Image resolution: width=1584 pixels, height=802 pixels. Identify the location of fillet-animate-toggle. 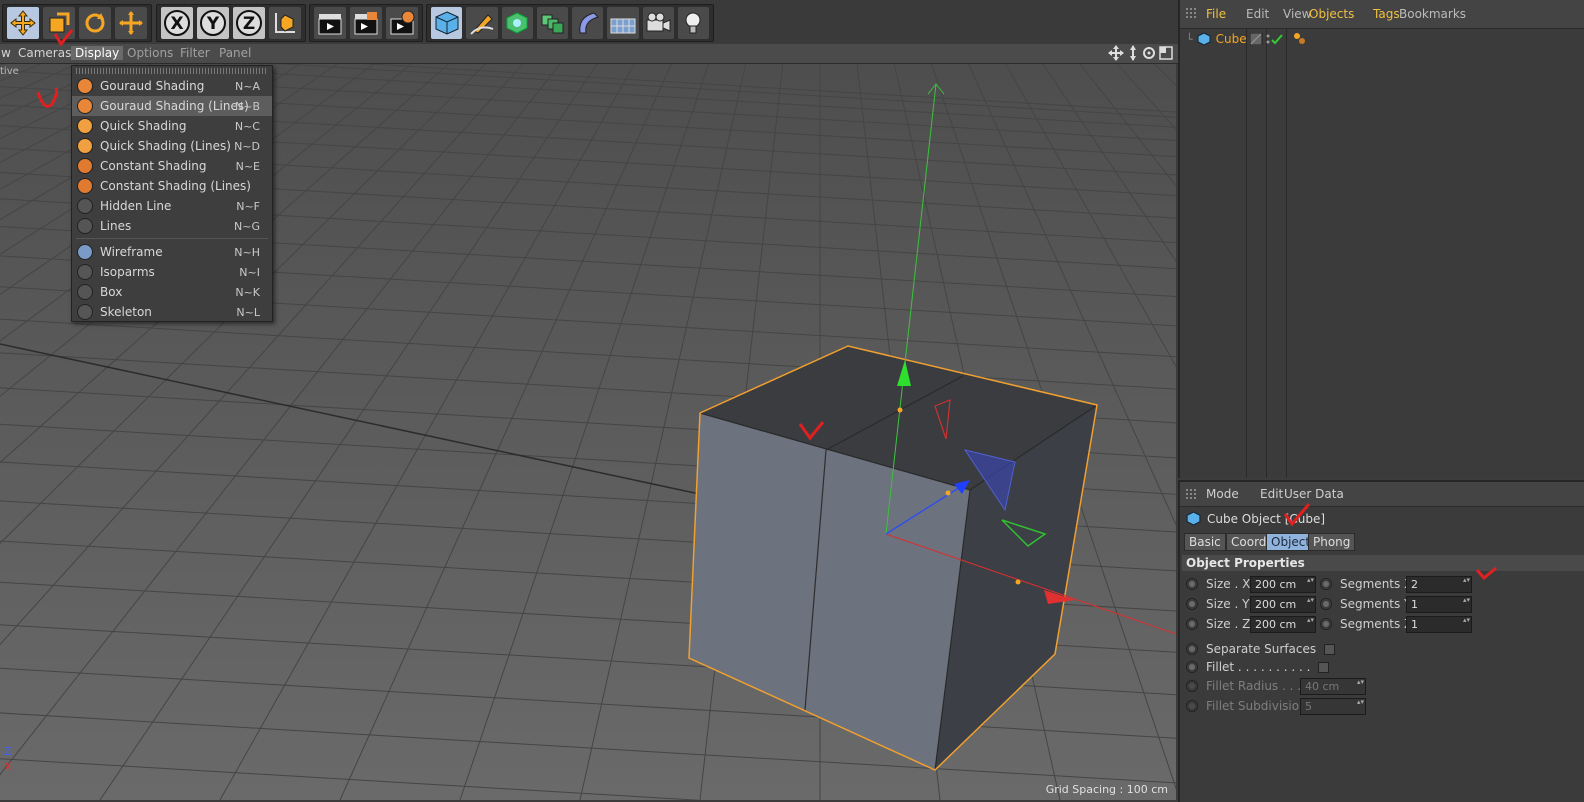
(1192, 667).